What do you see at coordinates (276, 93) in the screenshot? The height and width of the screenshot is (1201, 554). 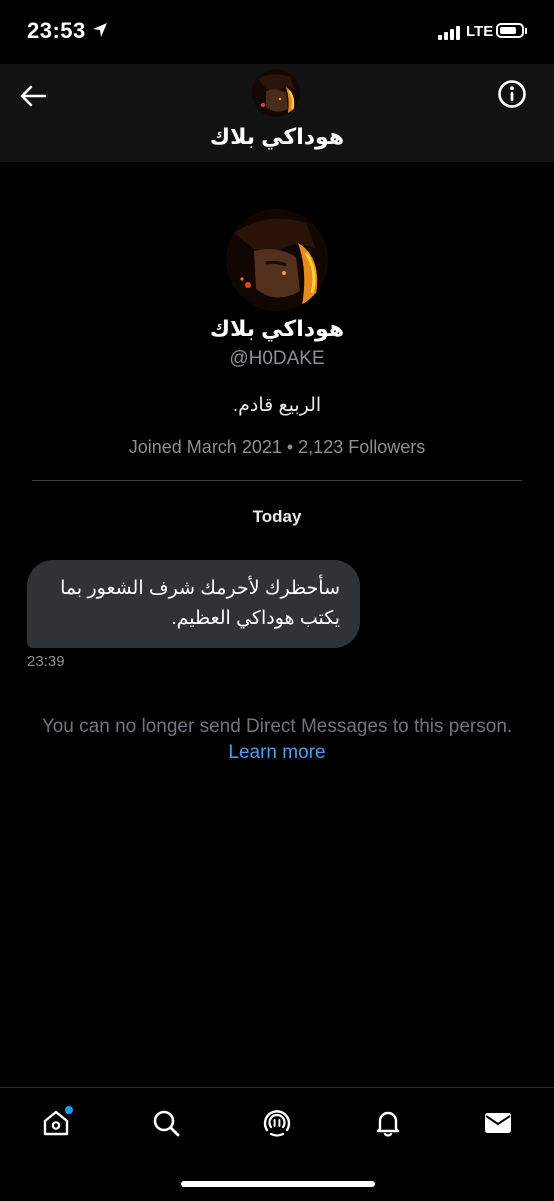 I see `header-avatar` at bounding box center [276, 93].